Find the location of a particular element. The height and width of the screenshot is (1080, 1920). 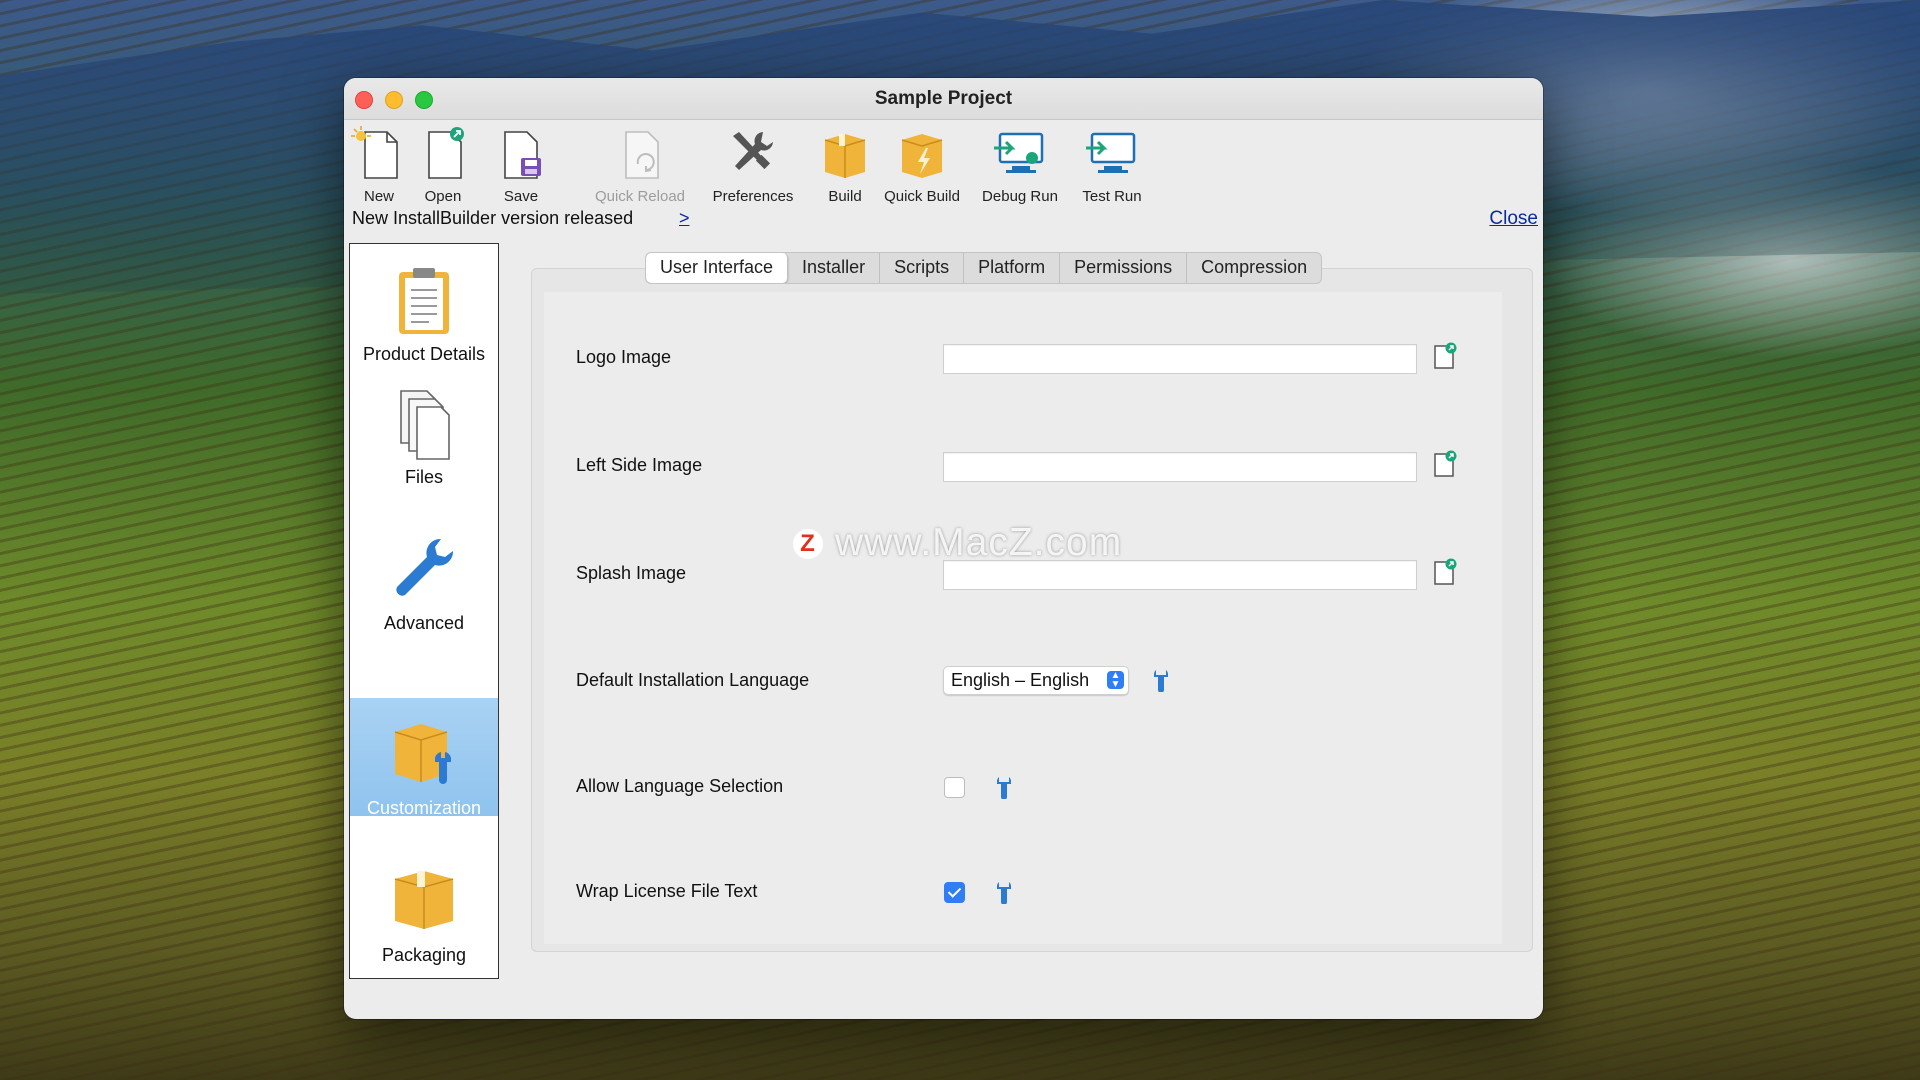

wrap-license-label: Wrap License File Text is located at coordinates (667, 891).